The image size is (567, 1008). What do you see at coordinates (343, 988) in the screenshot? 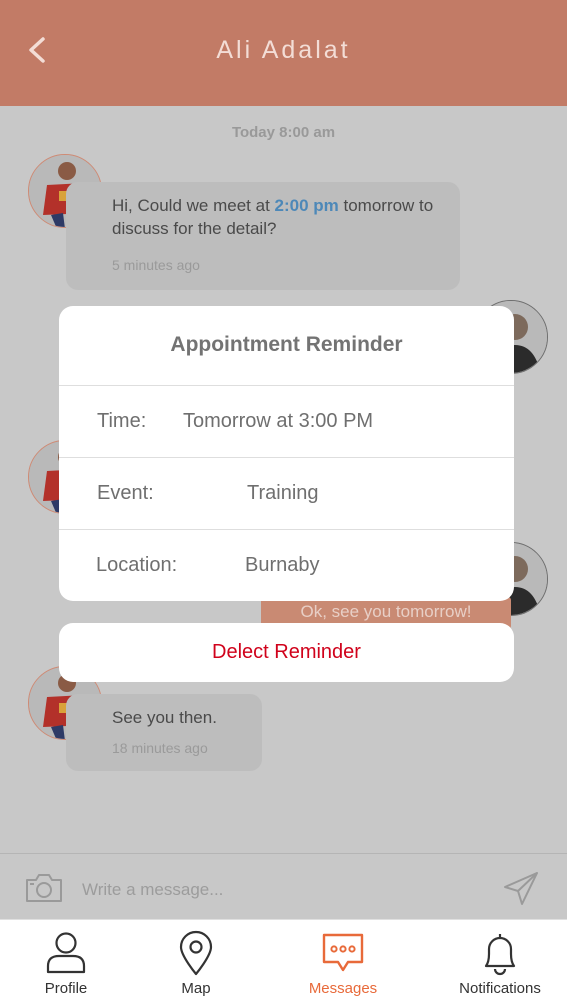
I see `tab-label: Messages` at bounding box center [343, 988].